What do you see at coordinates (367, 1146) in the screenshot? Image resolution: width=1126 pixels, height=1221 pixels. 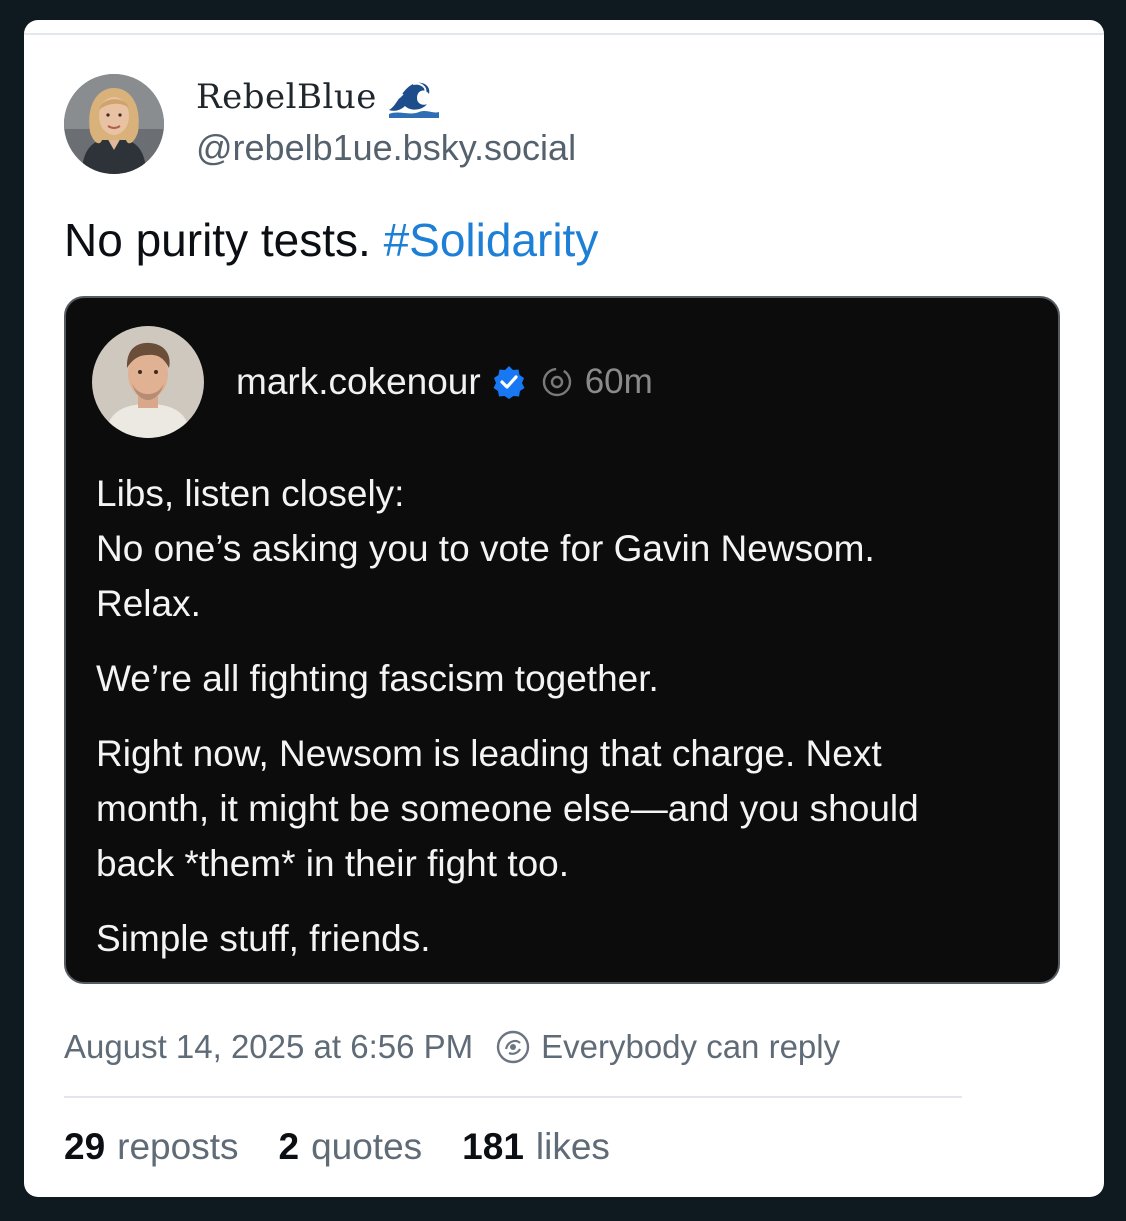 I see `quotes-label: quotes` at bounding box center [367, 1146].